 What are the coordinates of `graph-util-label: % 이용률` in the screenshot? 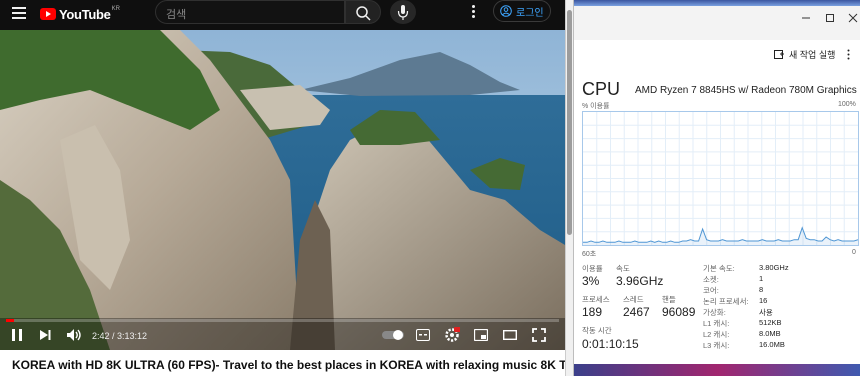 It's located at (596, 106).